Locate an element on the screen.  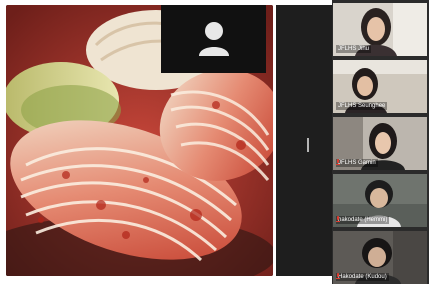
participant-name: JFLHS Seunghee is located at coordinates (362, 106).